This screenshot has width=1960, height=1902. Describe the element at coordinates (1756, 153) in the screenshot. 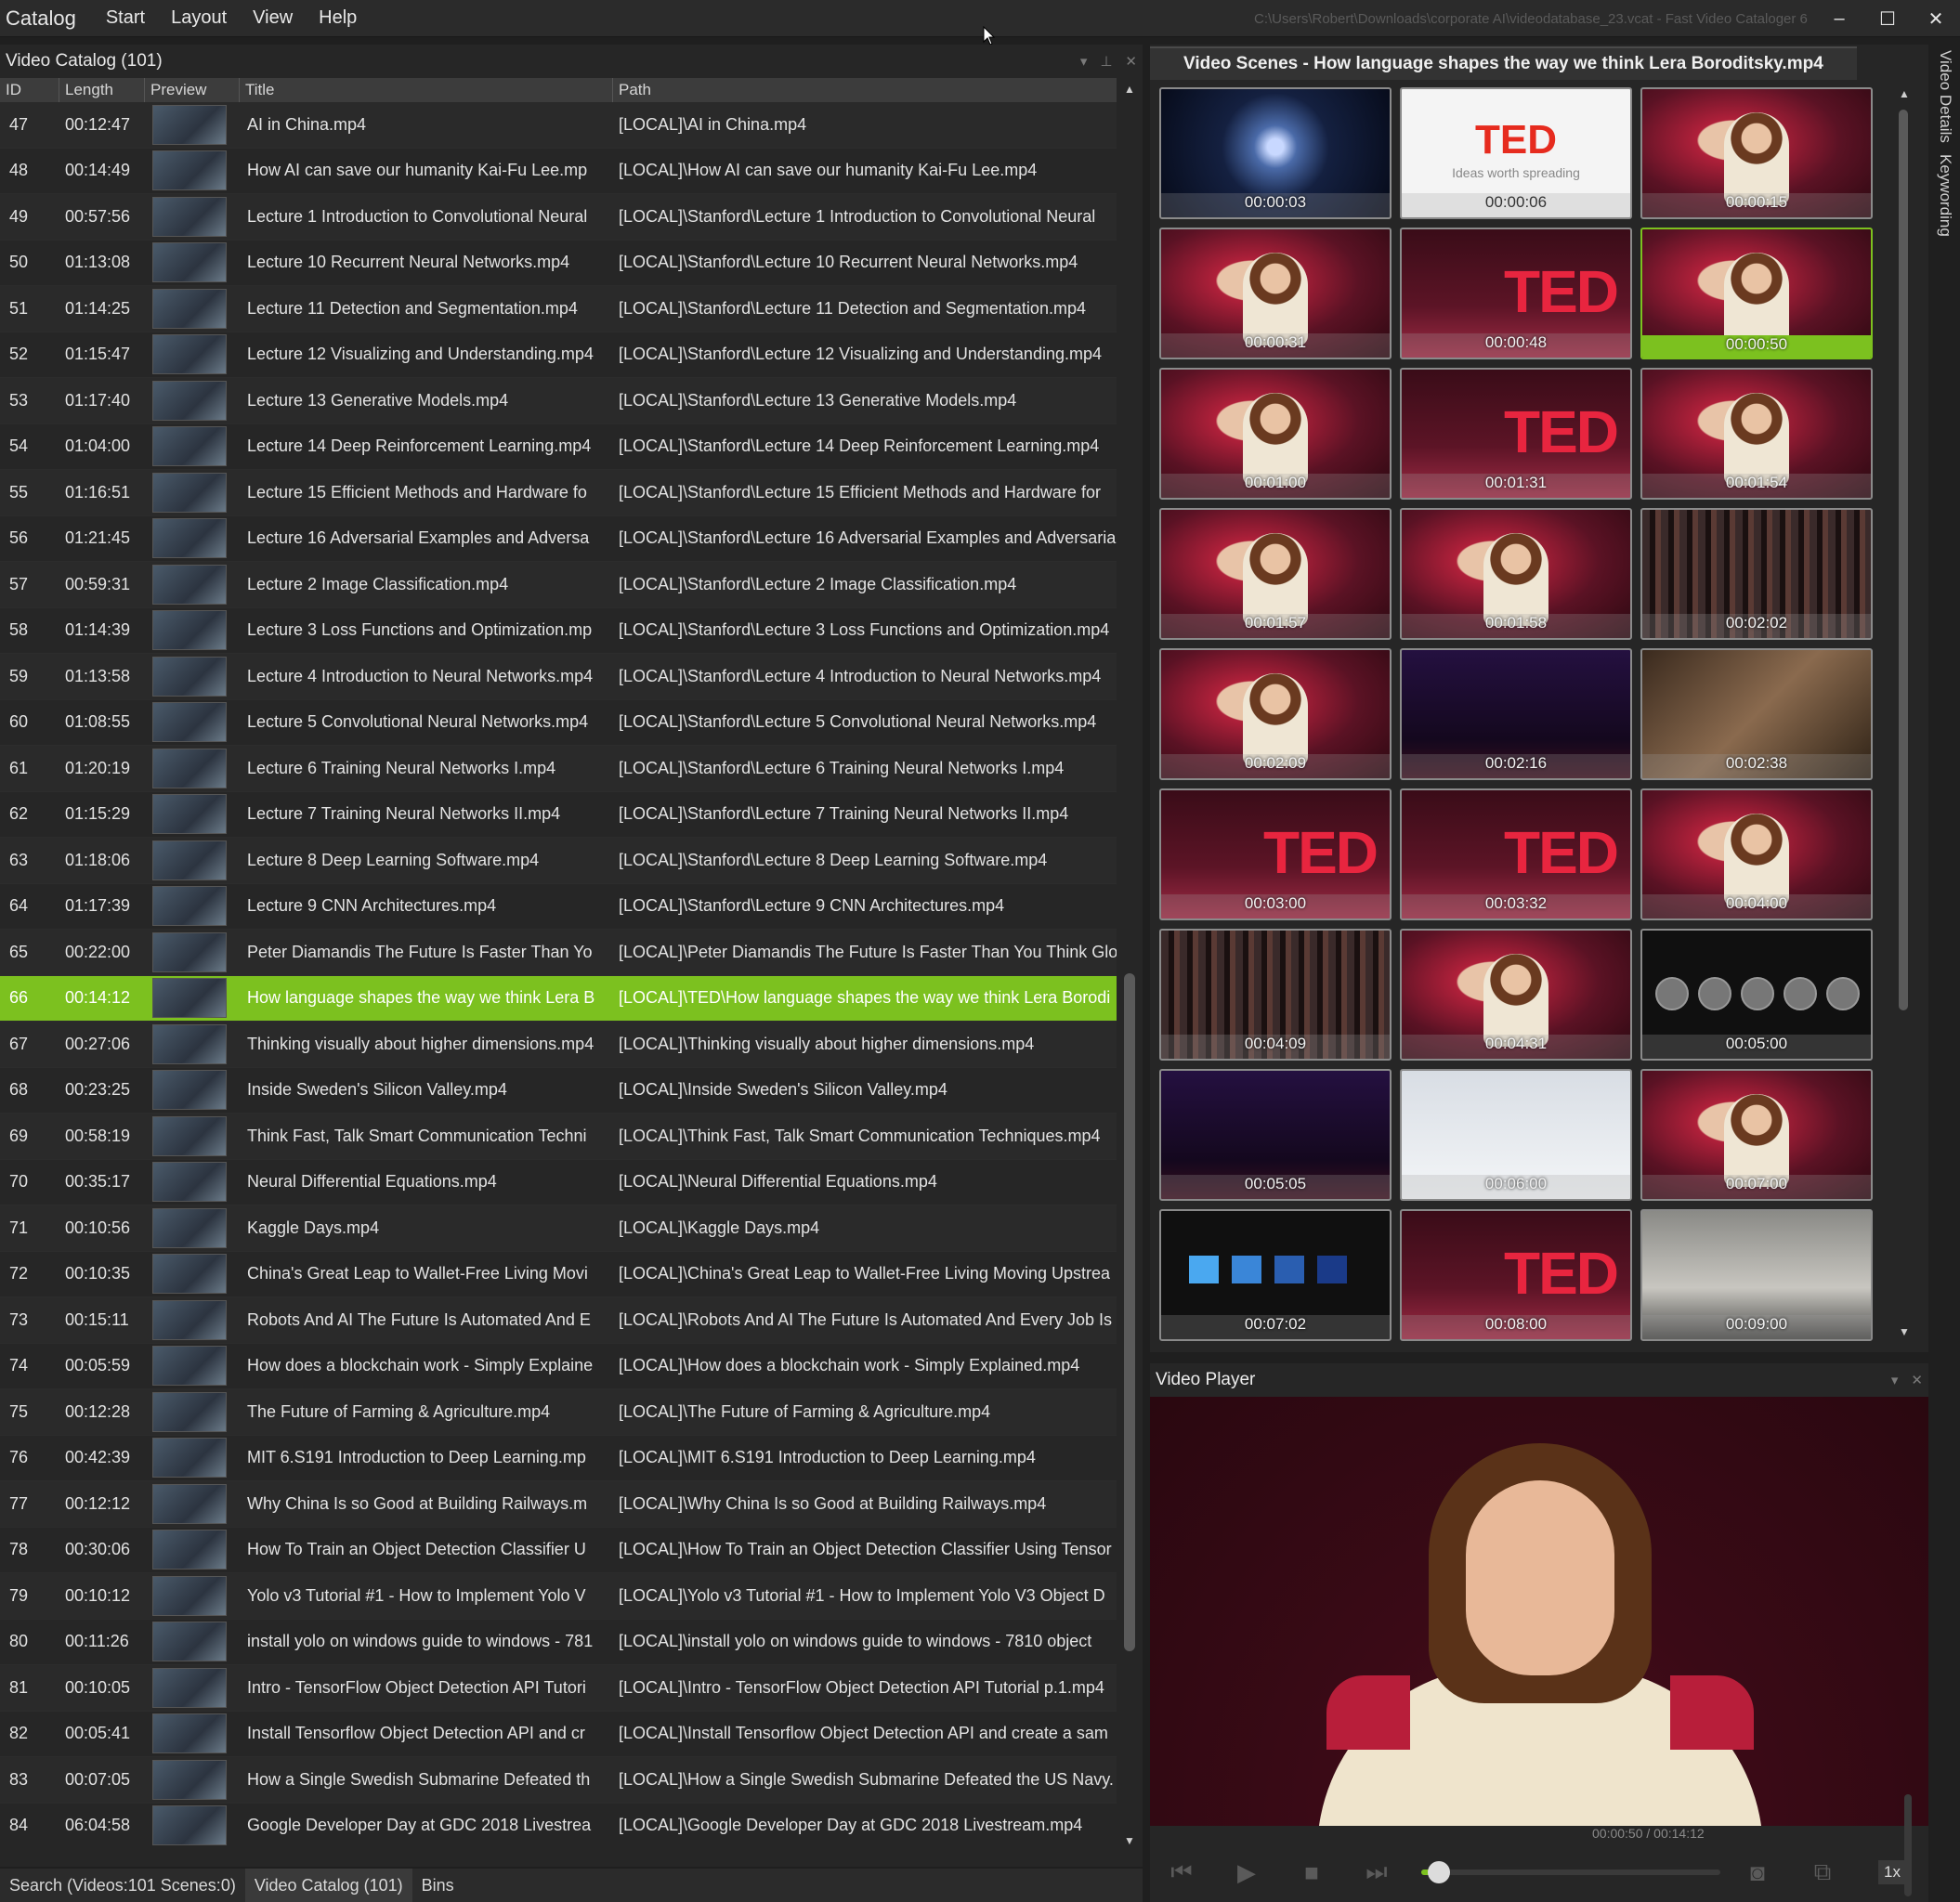

I see `scene-thumbnail: 00:00:15` at that location.